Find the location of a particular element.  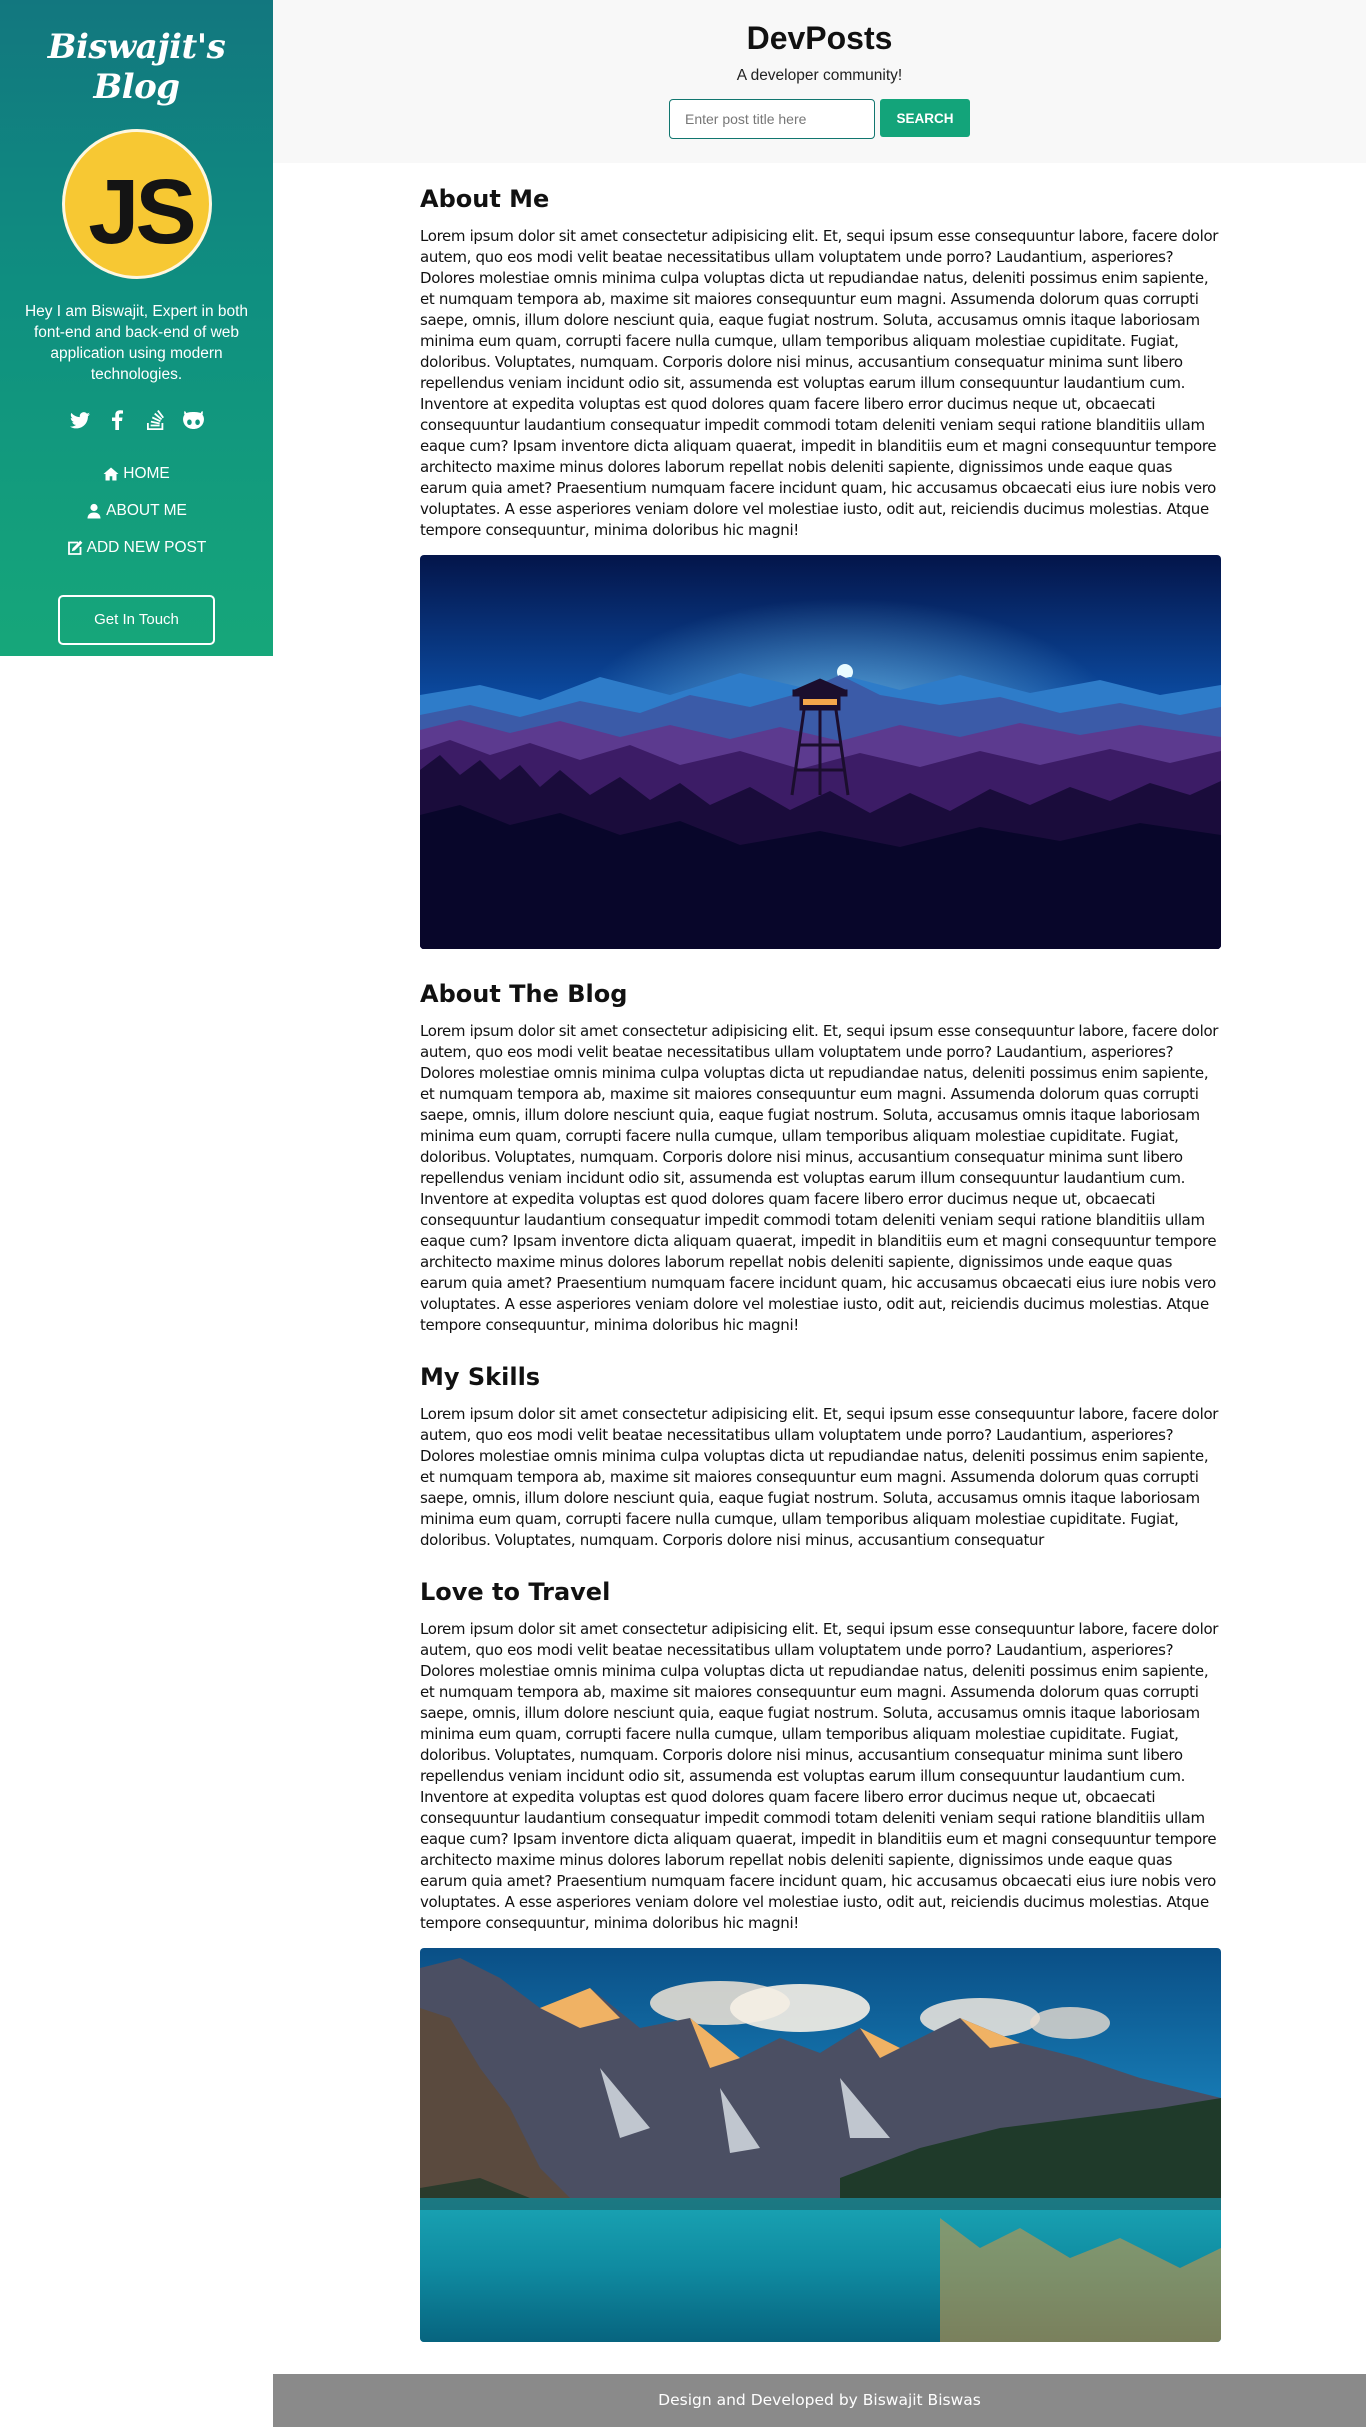

edit-icon is located at coordinates (75, 547).